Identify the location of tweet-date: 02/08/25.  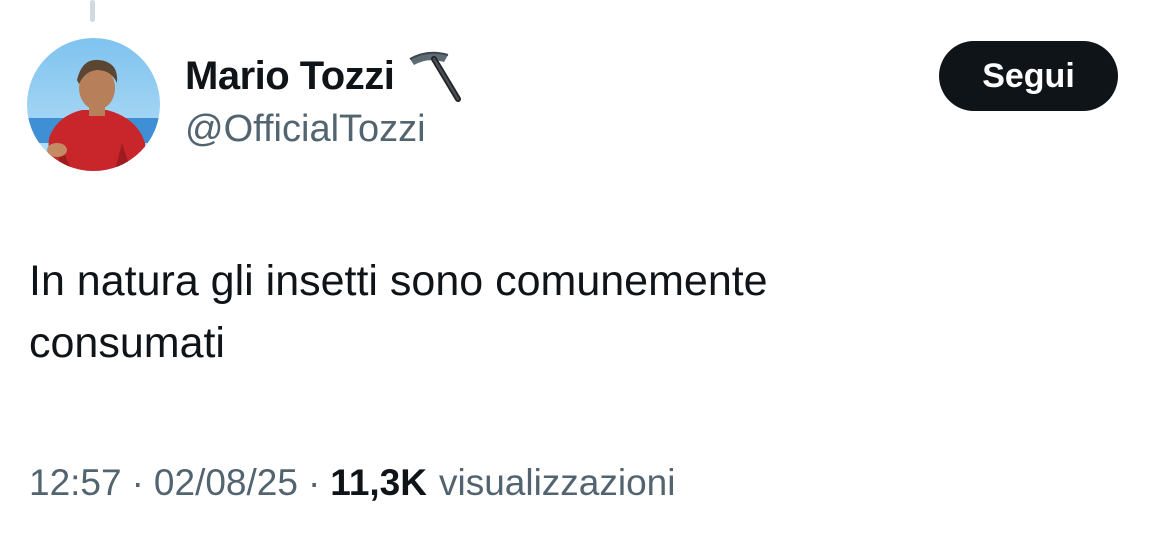
(226, 483).